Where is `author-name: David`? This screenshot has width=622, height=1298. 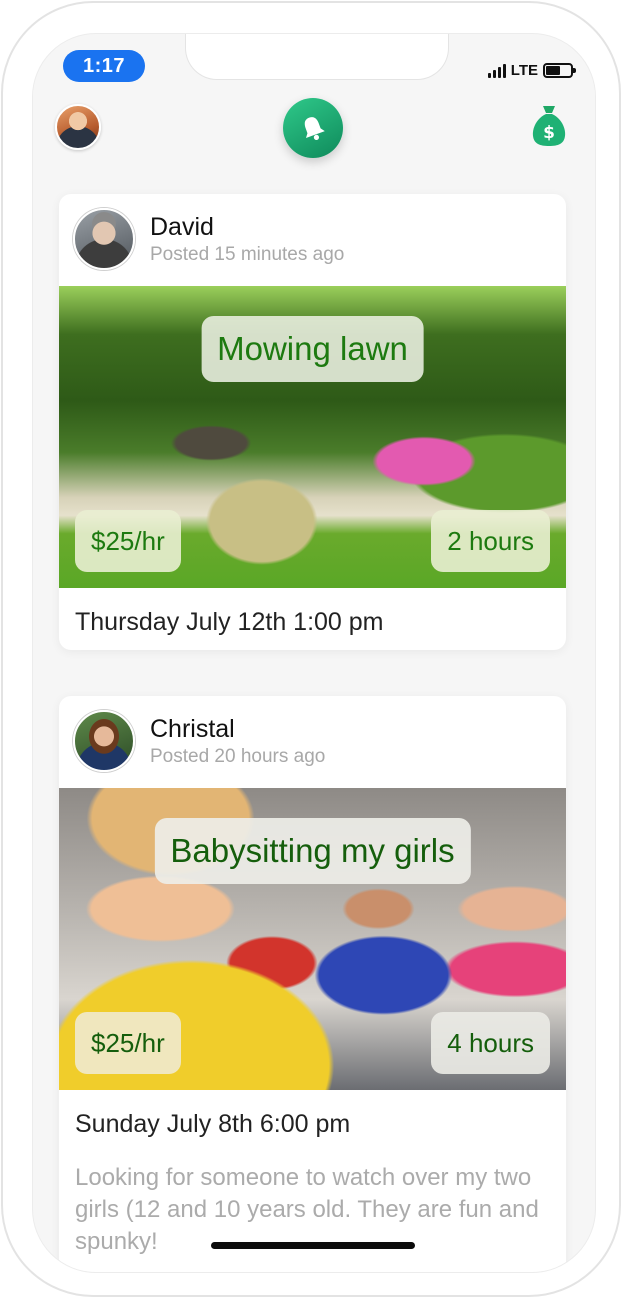 author-name: David is located at coordinates (182, 227).